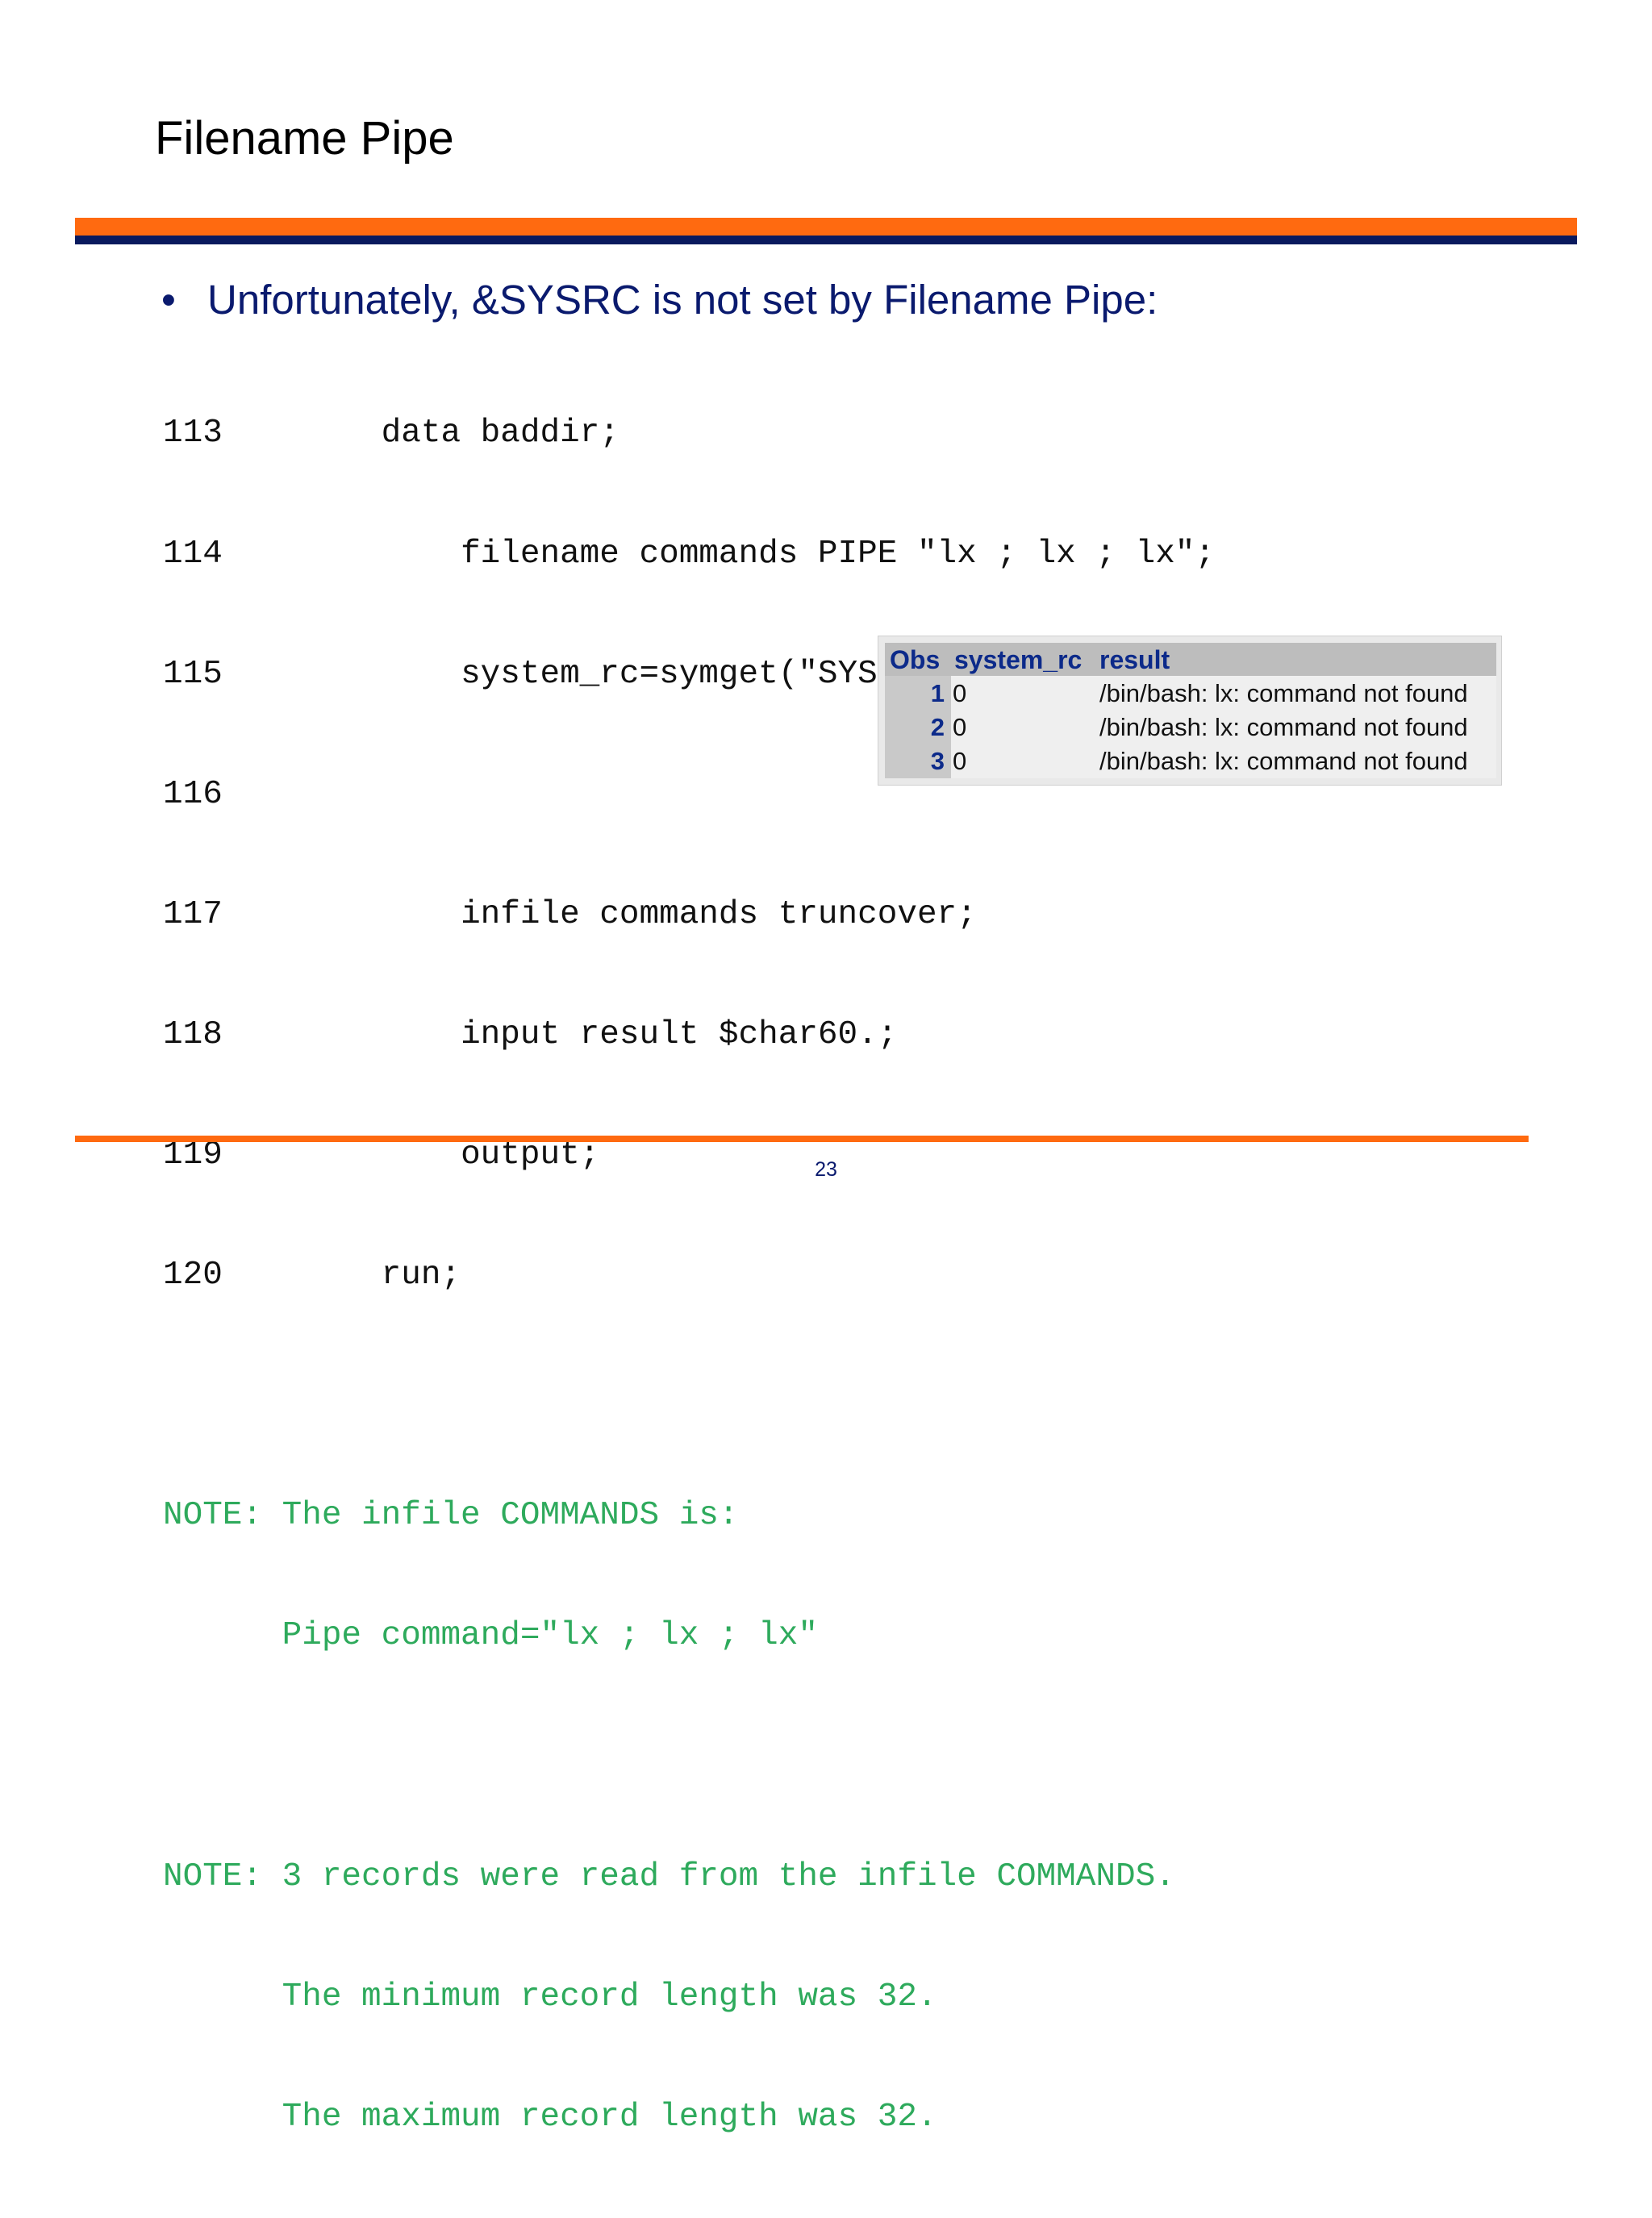 This screenshot has width=1652, height=2218. What do you see at coordinates (1190, 659) in the screenshot?
I see `table-header-row: Obs system_rc result` at bounding box center [1190, 659].